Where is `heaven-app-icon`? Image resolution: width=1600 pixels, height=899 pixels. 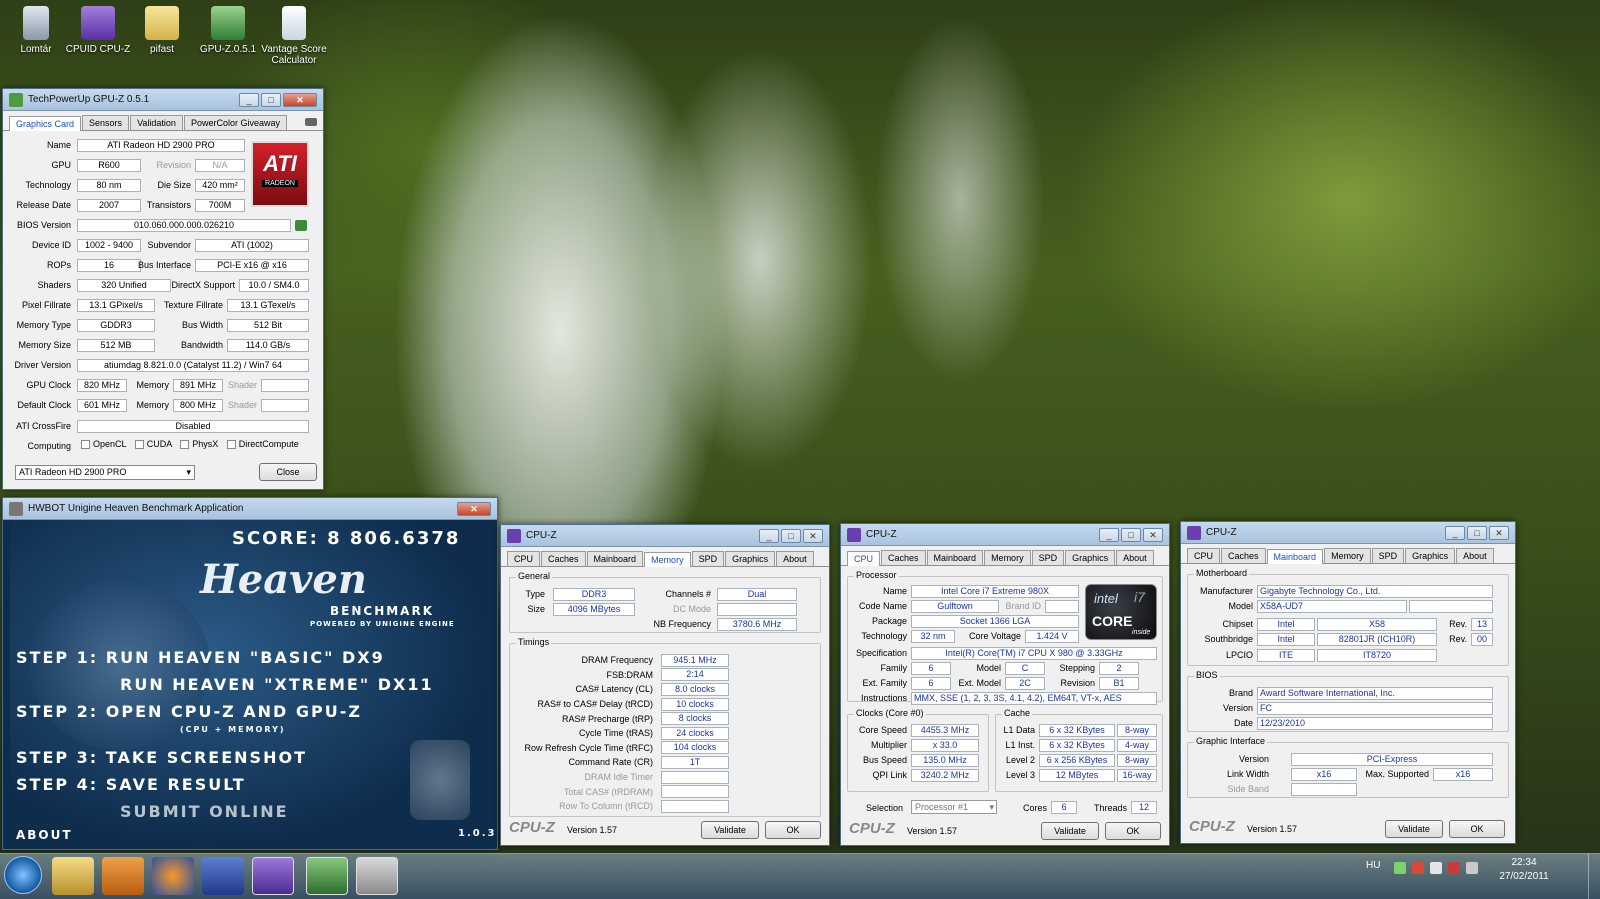
heaven-app-icon is located at coordinates (16, 508).